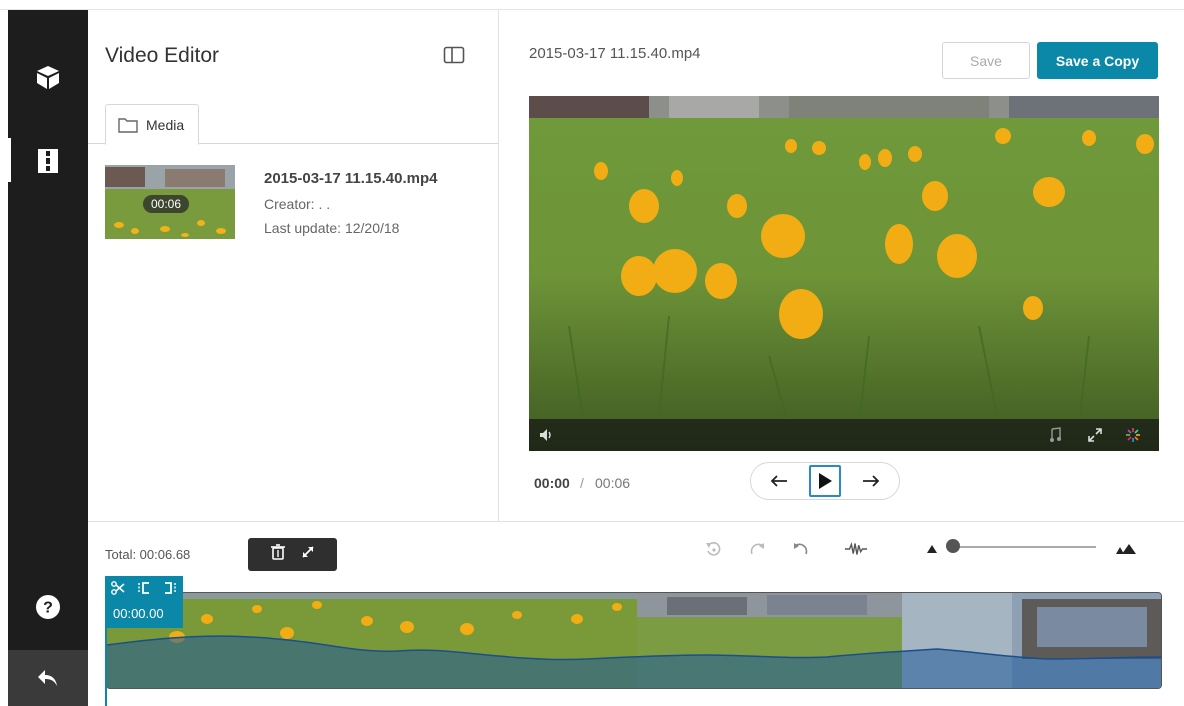  I want to click on waveform-icon, so click(856, 548).